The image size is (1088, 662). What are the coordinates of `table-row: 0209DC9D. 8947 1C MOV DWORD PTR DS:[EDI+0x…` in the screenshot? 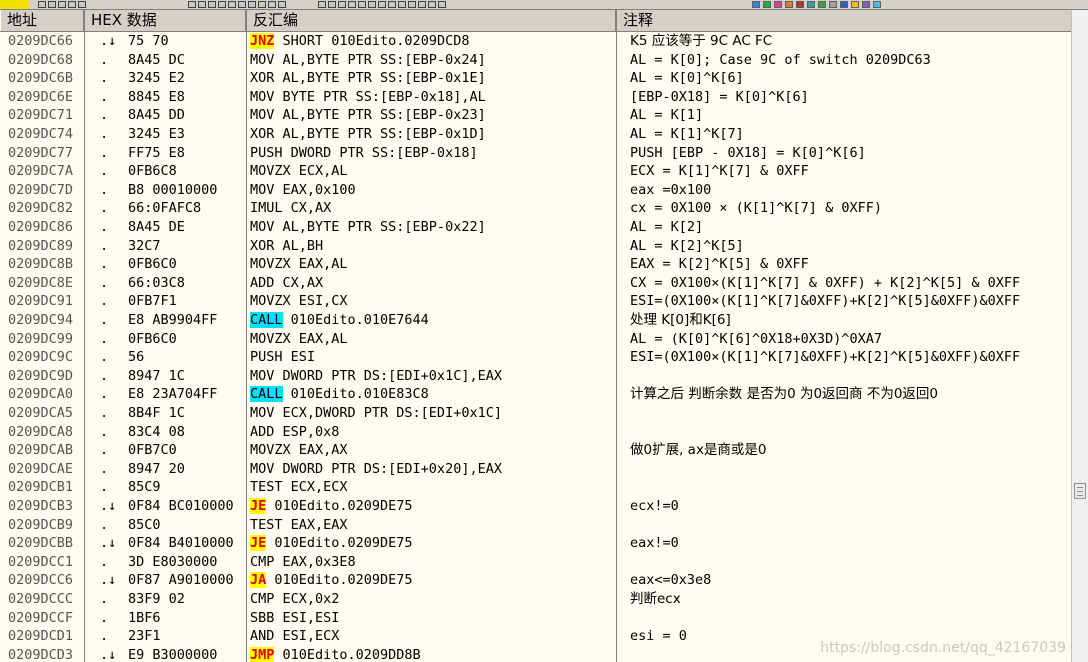 It's located at (536, 376).